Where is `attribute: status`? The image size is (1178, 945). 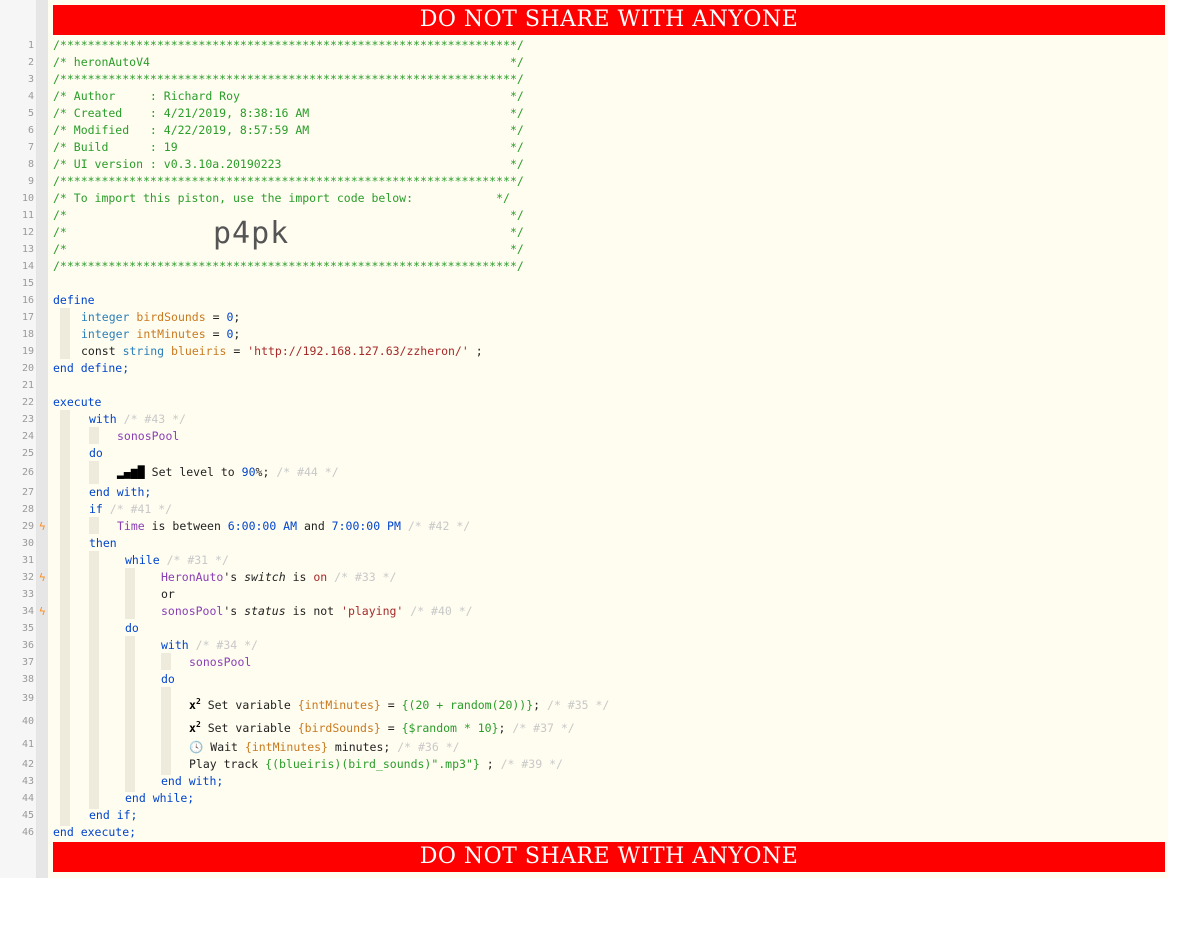 attribute: status is located at coordinates (265, 611).